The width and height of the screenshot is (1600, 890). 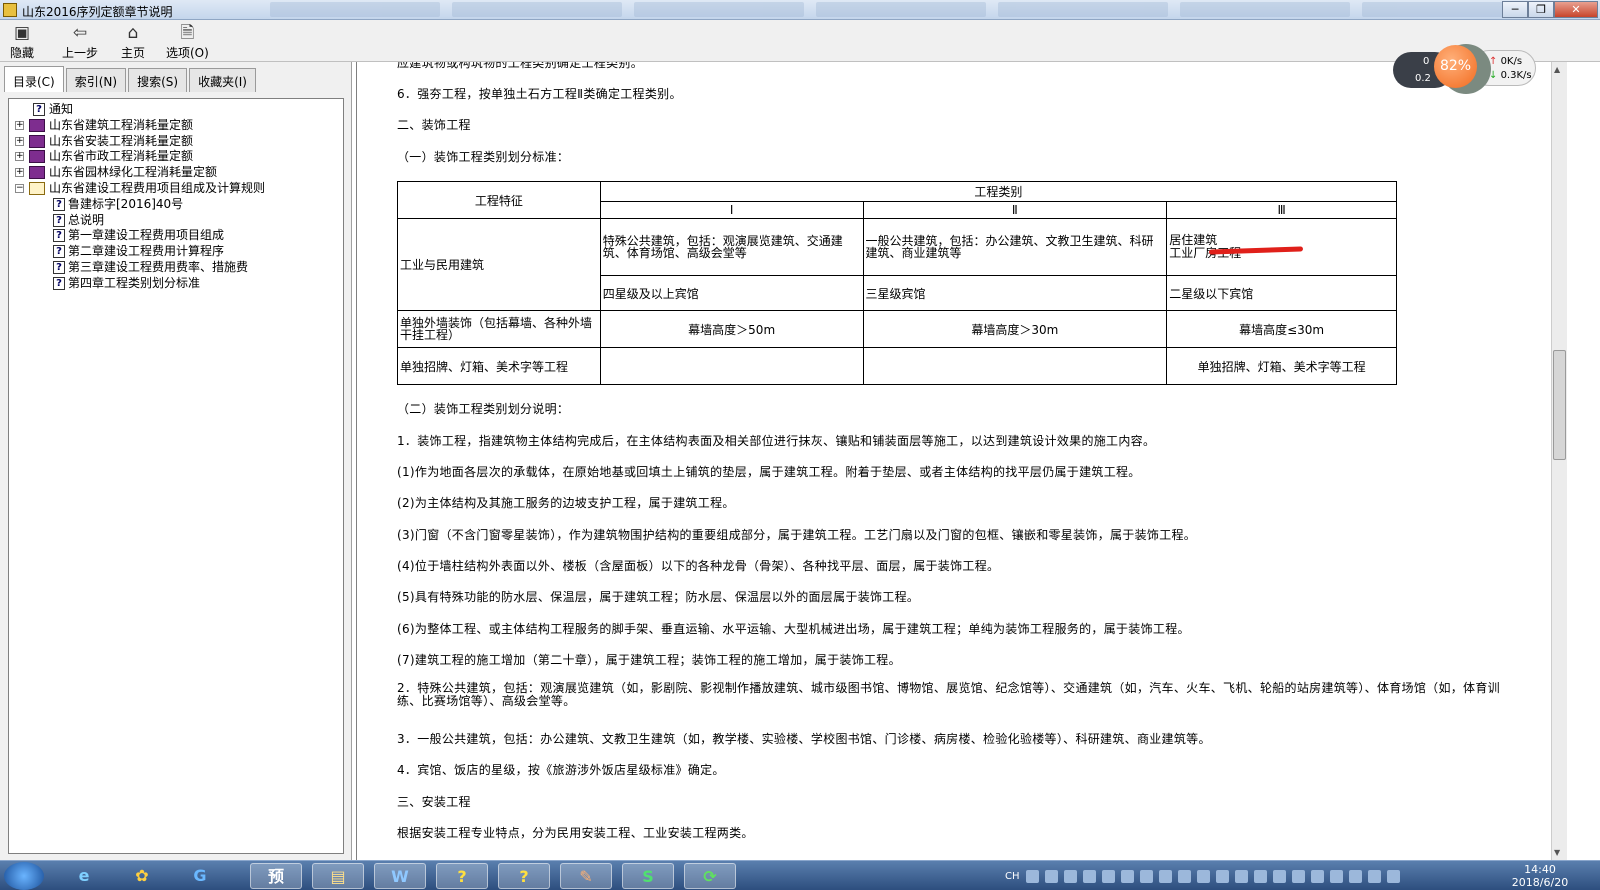 What do you see at coordinates (80, 53) in the screenshot?
I see `back-label: 上一步` at bounding box center [80, 53].